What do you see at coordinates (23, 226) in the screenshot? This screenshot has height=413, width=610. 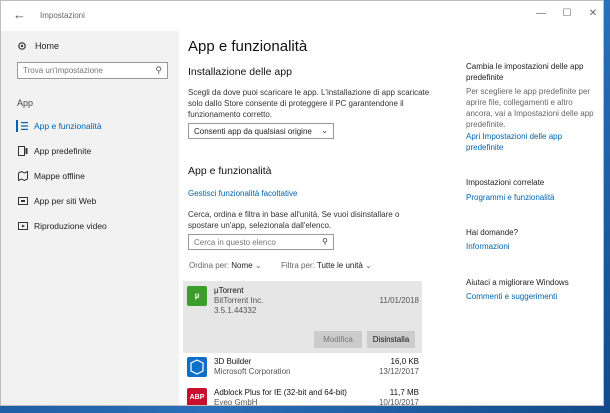 I see `video-icon` at bounding box center [23, 226].